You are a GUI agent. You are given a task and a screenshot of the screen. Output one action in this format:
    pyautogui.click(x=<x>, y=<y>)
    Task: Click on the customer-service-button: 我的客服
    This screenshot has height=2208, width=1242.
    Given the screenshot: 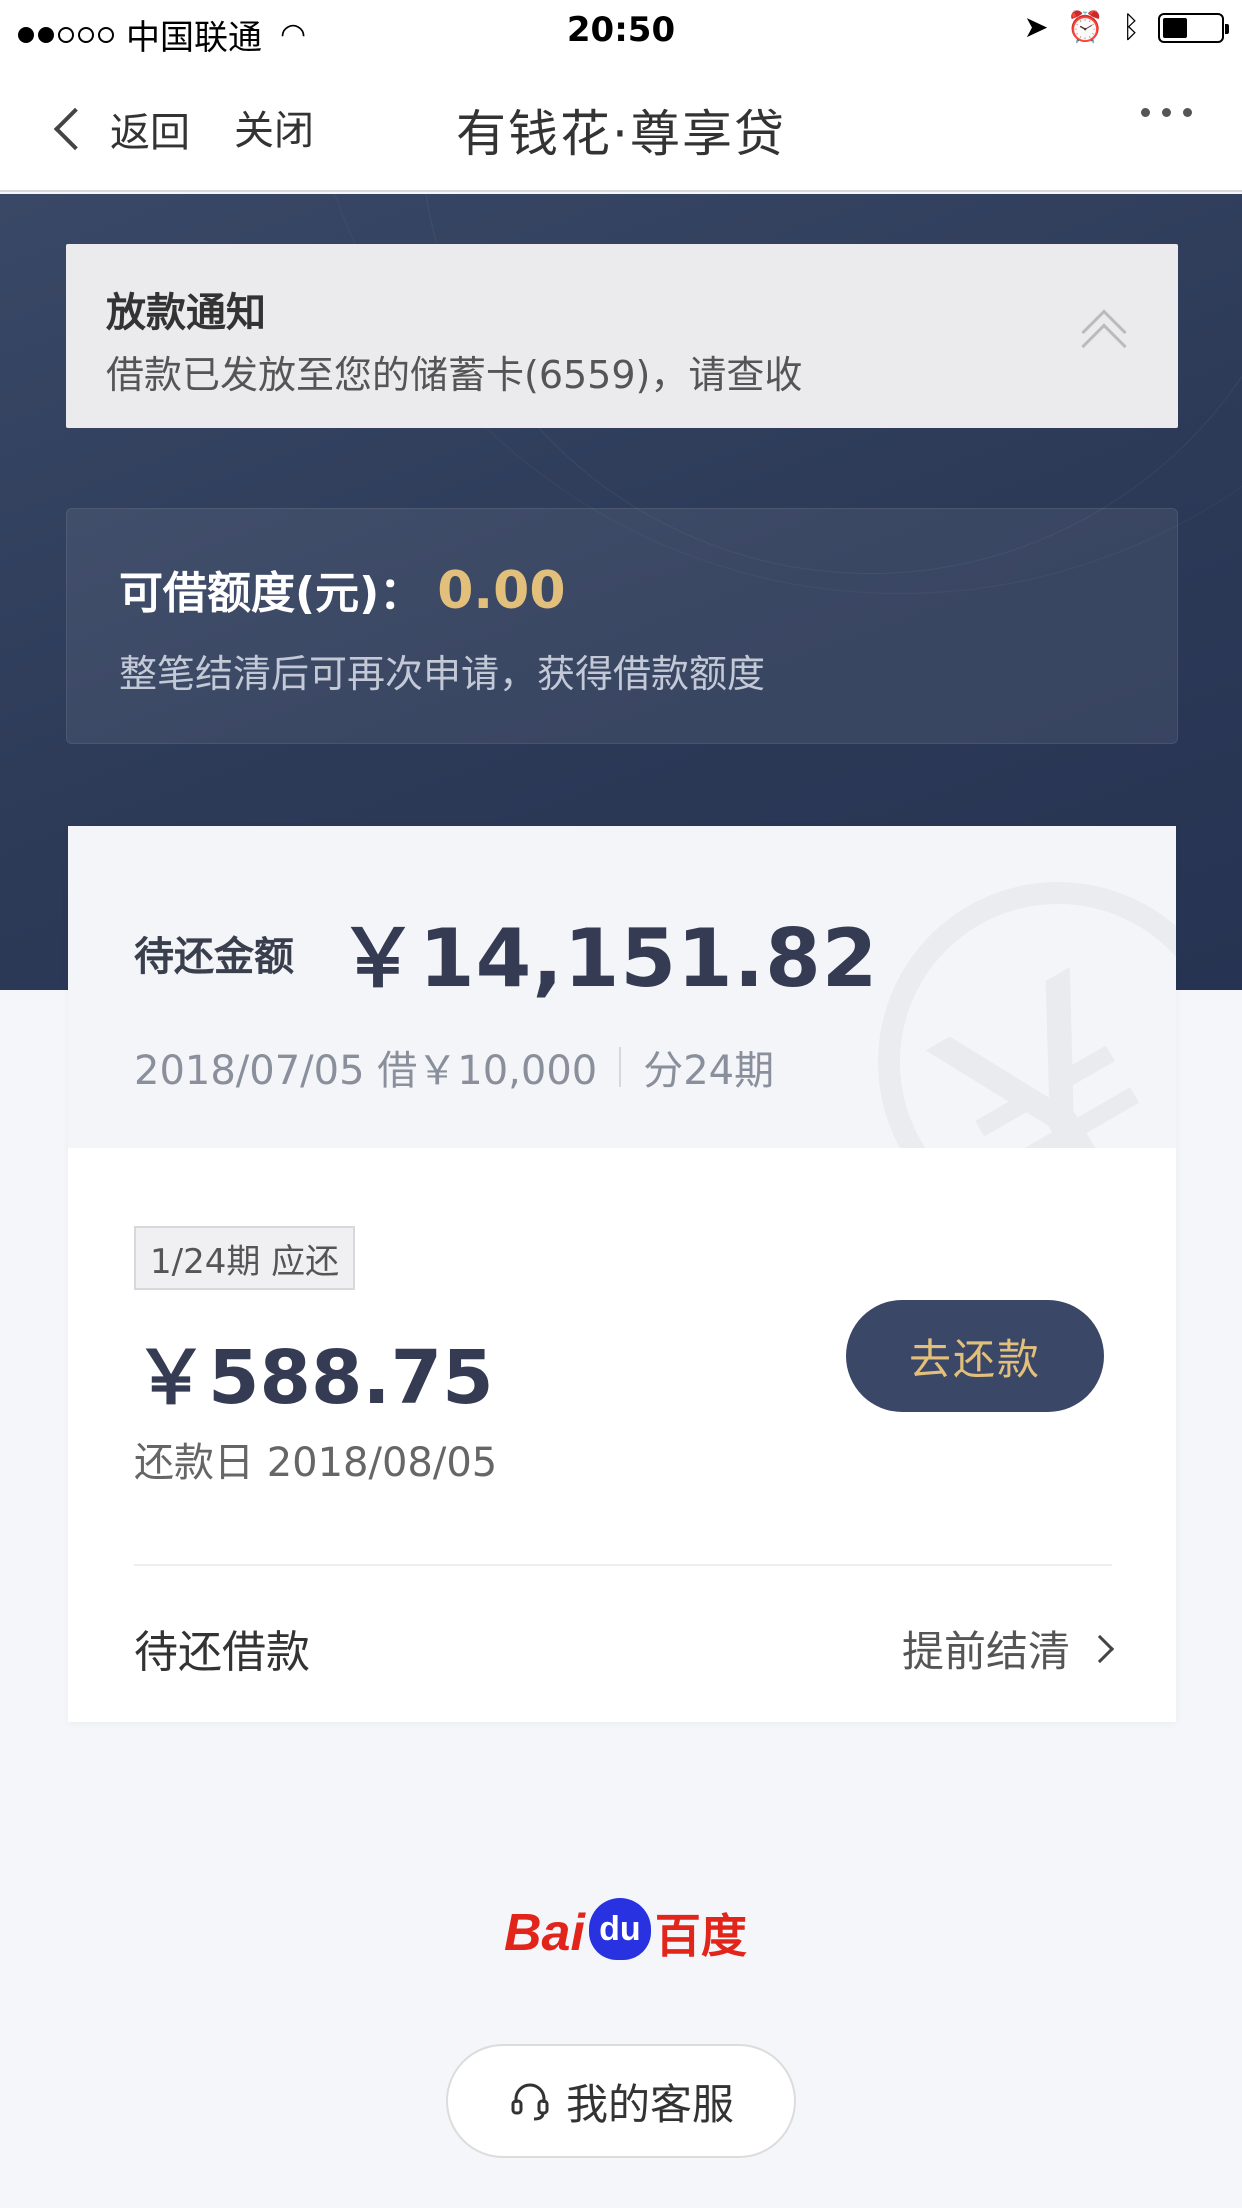 What is the action you would take?
    pyautogui.click(x=621, y=2101)
    